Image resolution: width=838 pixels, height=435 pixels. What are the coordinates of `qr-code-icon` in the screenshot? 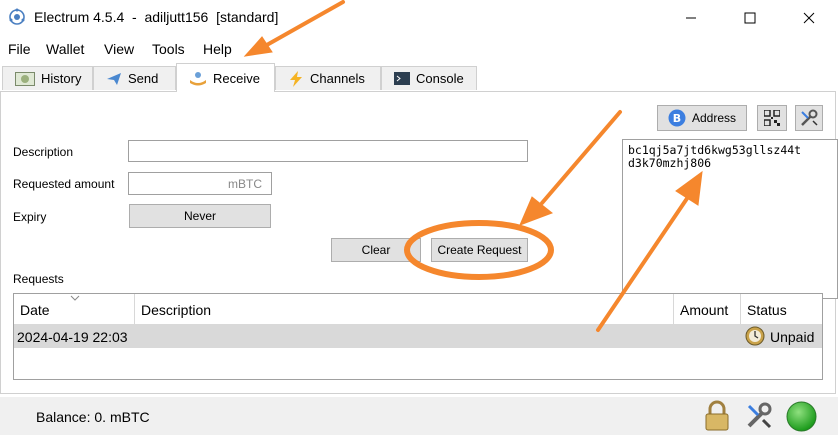 It's located at (772, 118).